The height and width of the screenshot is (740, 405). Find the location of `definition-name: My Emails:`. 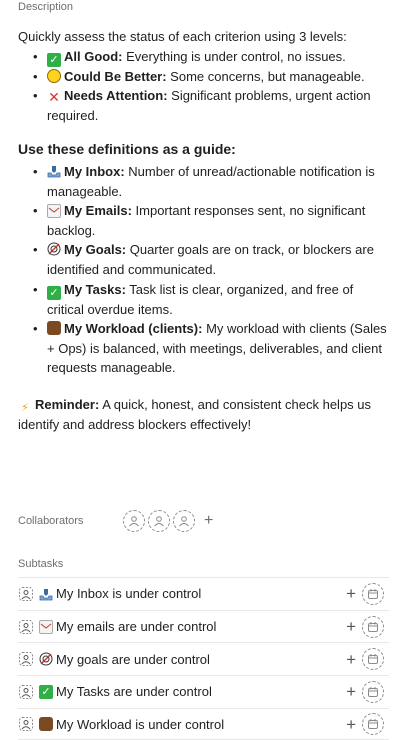

definition-name: My Emails: is located at coordinates (98, 211).